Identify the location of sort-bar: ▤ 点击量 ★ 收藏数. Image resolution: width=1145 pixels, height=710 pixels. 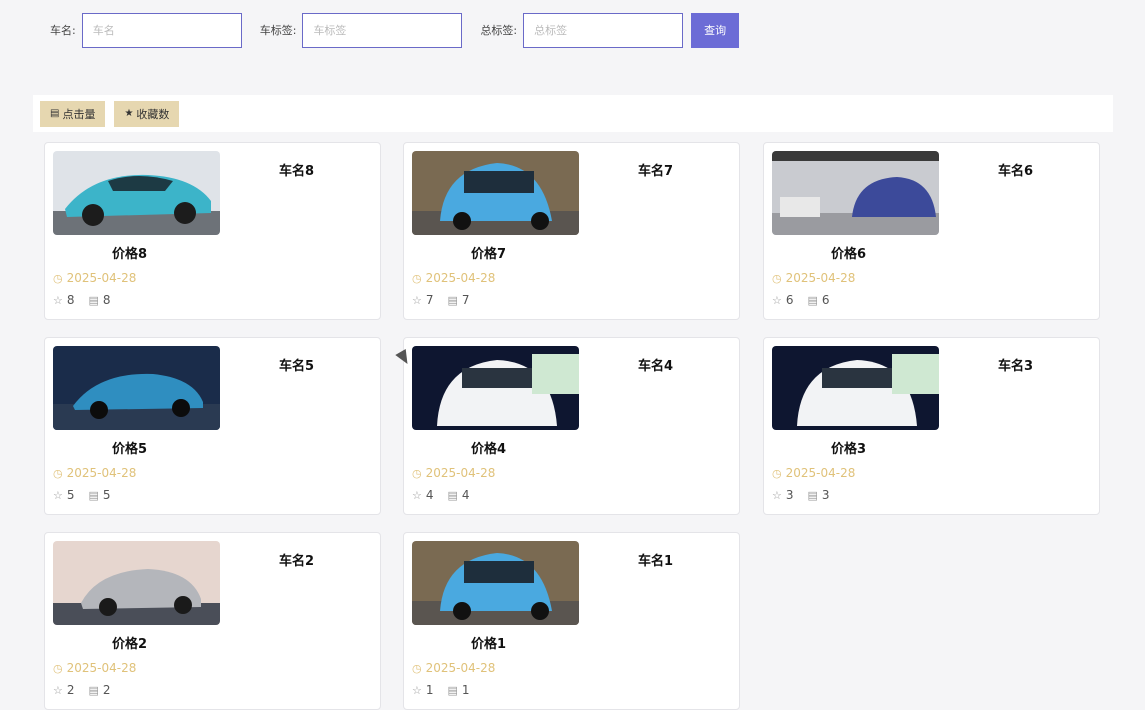
(573, 113).